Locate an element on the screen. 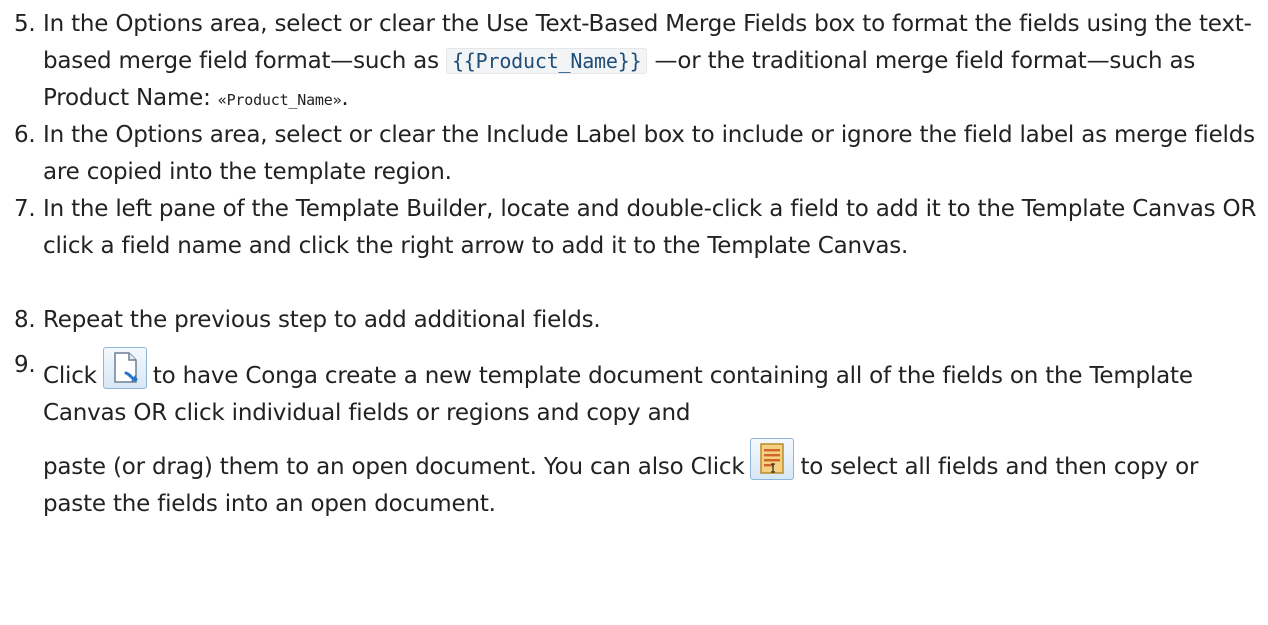 The width and height of the screenshot is (1268, 625). step-number: 5. is located at coordinates (25, 24).